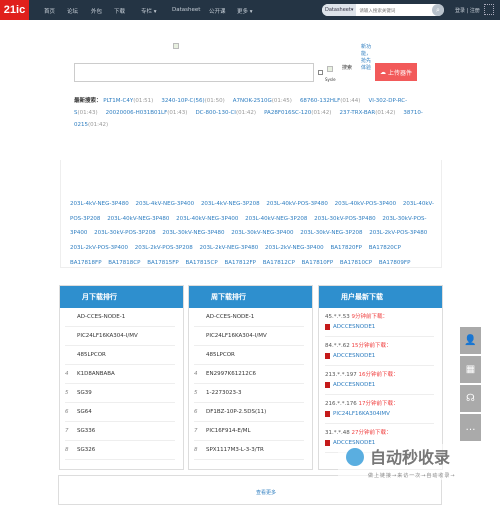  Describe the element at coordinates (385, 248) in the screenshot. I see `part-link: BA17820CP` at that location.